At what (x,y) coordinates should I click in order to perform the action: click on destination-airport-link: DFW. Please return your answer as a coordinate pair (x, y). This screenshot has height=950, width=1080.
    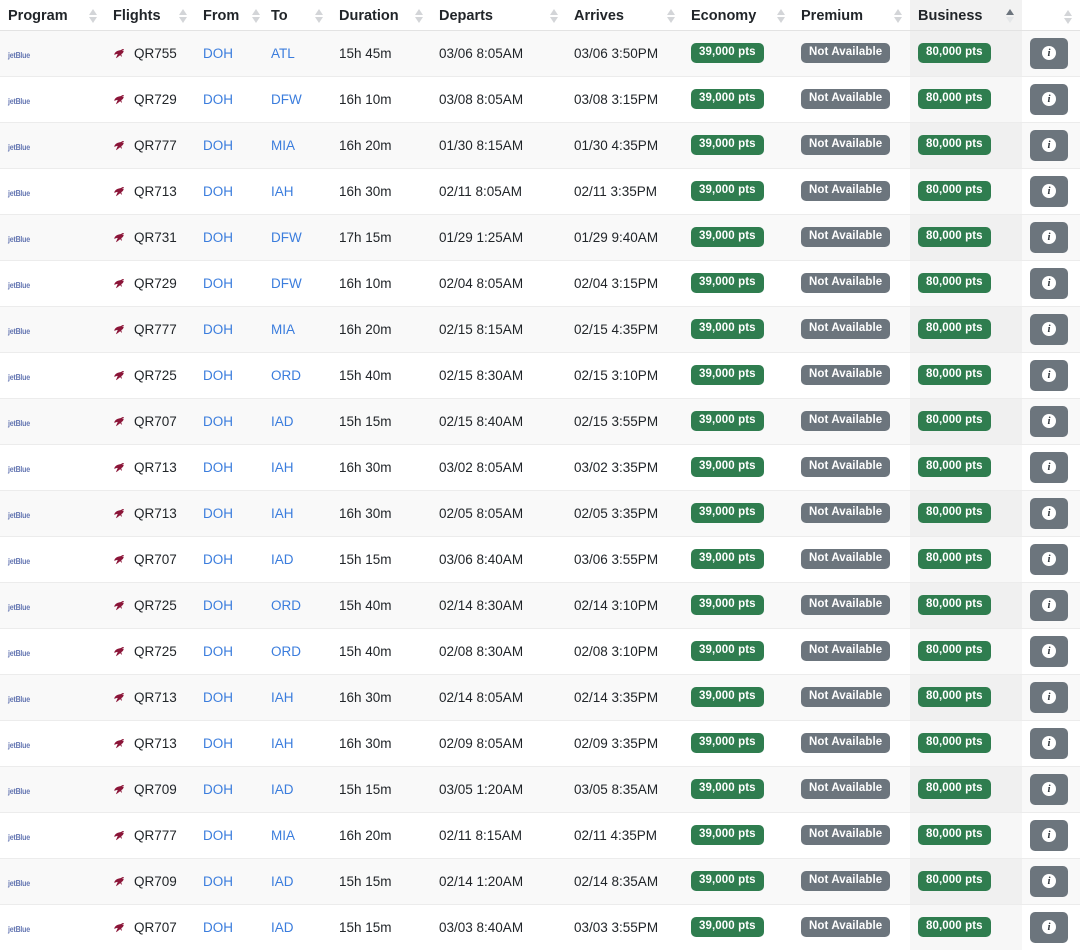
    Looking at the image, I should click on (286, 99).